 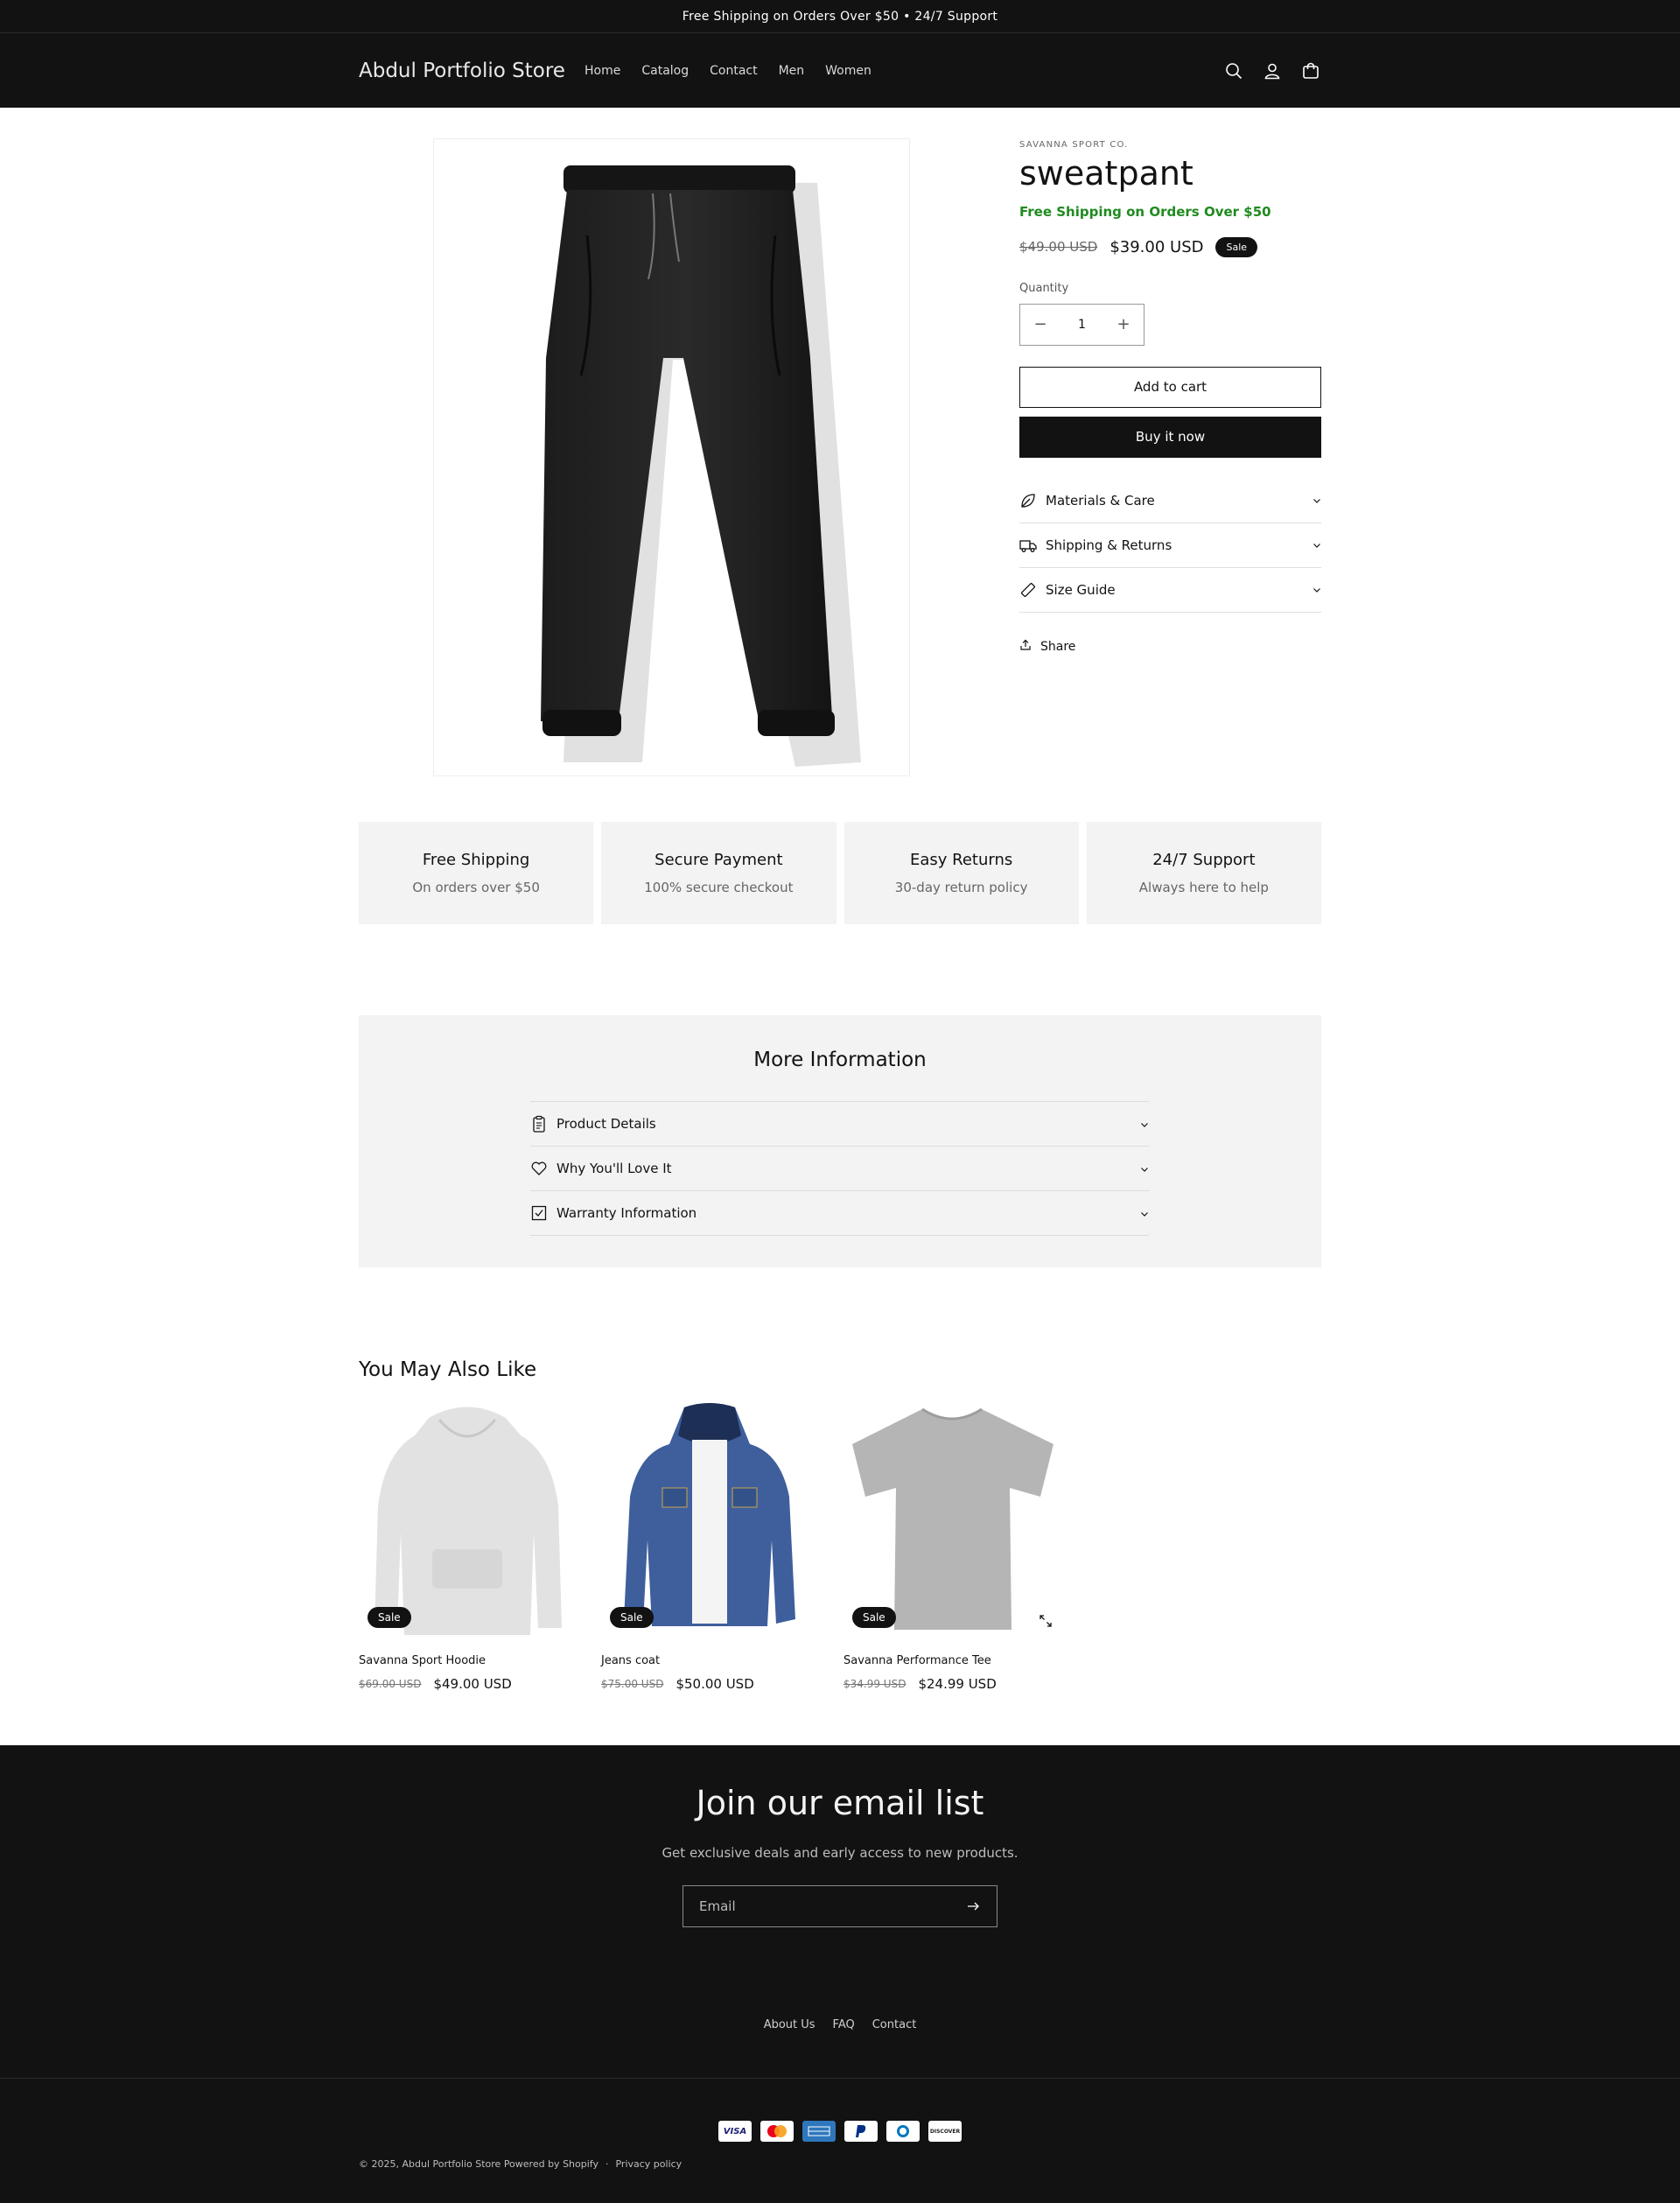 I want to click on accordion-product-details: Product Details, so click(x=839, y=1124).